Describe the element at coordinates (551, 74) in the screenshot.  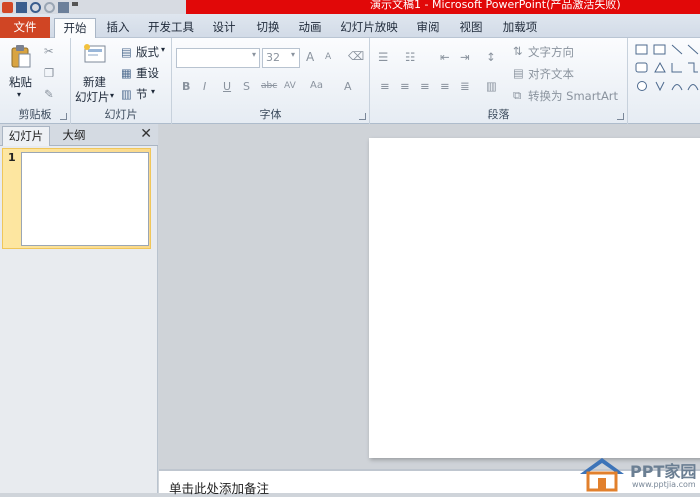
I see `align-text-button: 对齐文本` at that location.